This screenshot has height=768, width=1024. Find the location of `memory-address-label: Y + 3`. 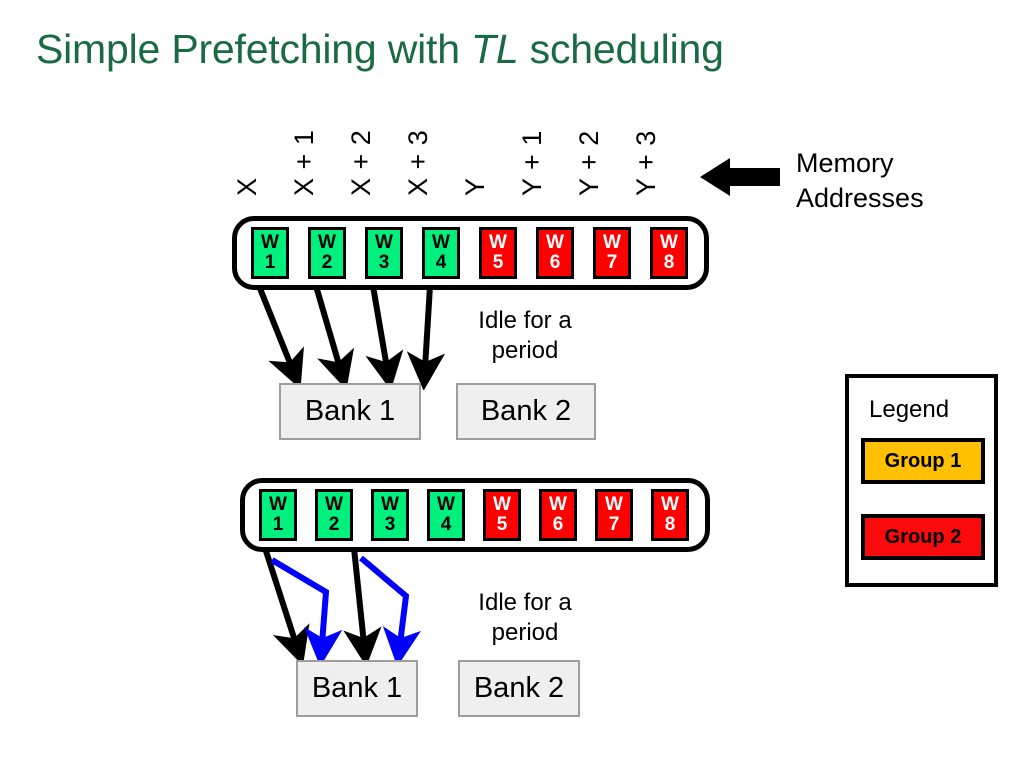

memory-address-label: Y + 3 is located at coordinates (646, 163).